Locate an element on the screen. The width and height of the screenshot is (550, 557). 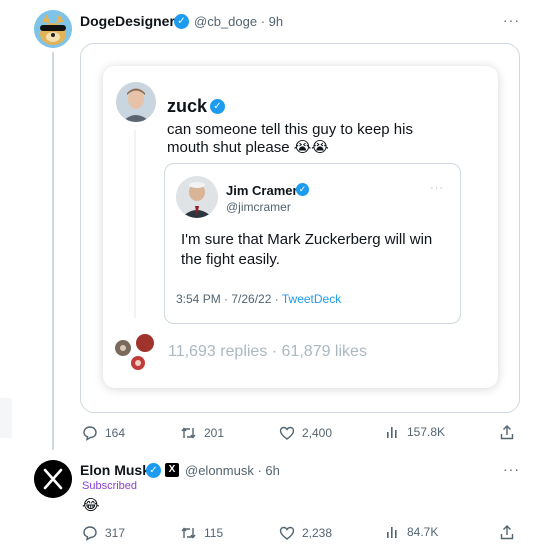
source-link: TweetDeck is located at coordinates (311, 299).